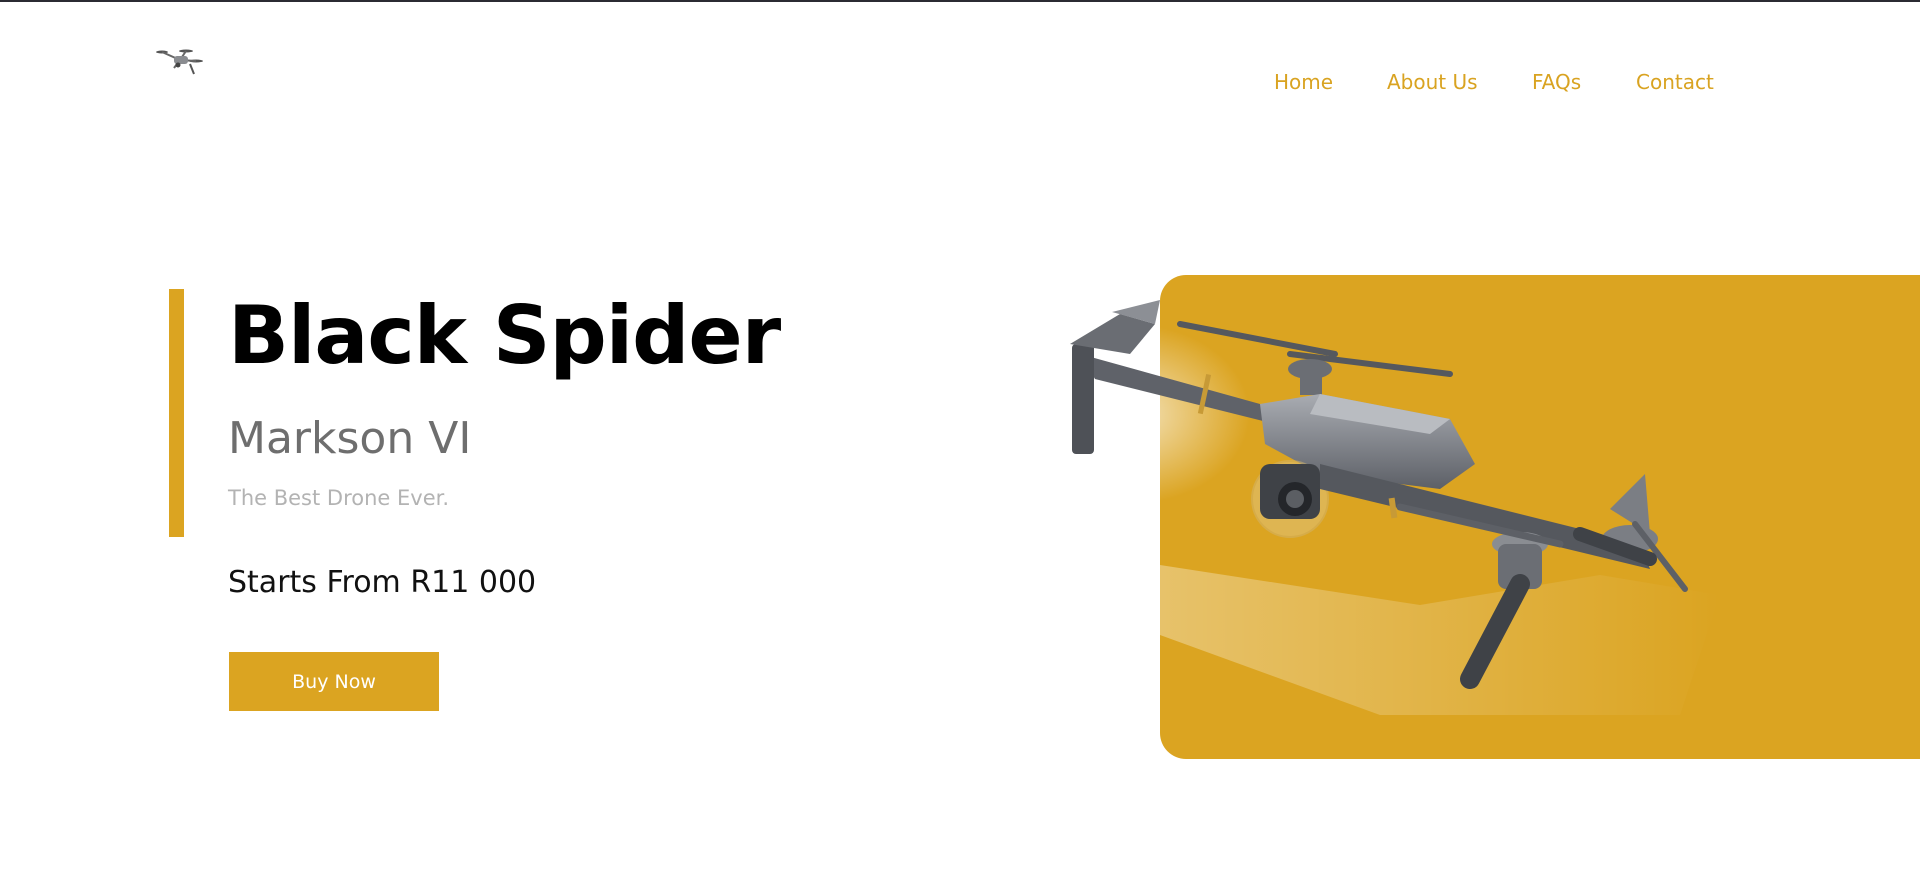 The height and width of the screenshot is (873, 1920). What do you see at coordinates (382, 582) in the screenshot?
I see `hero-price: Starts From R11 000` at bounding box center [382, 582].